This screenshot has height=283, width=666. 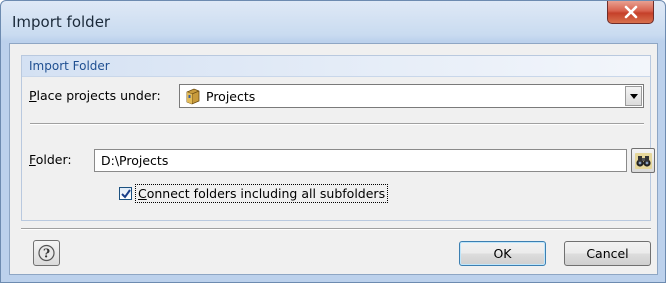 What do you see at coordinates (502, 253) in the screenshot?
I see `ok-button: OK` at bounding box center [502, 253].